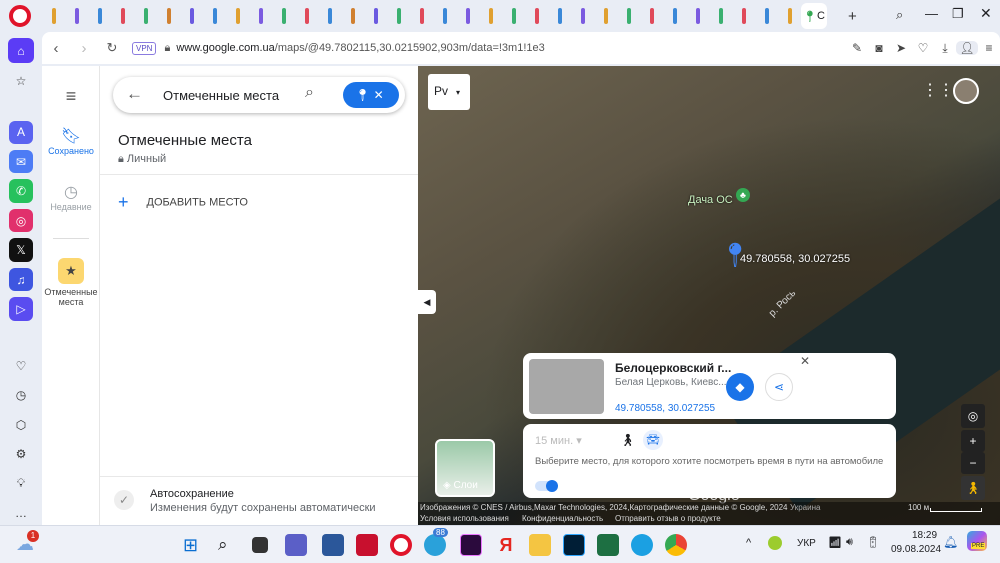 The width and height of the screenshot is (1000, 563). I want to click on maximize-button: ❐, so click(958, 14).